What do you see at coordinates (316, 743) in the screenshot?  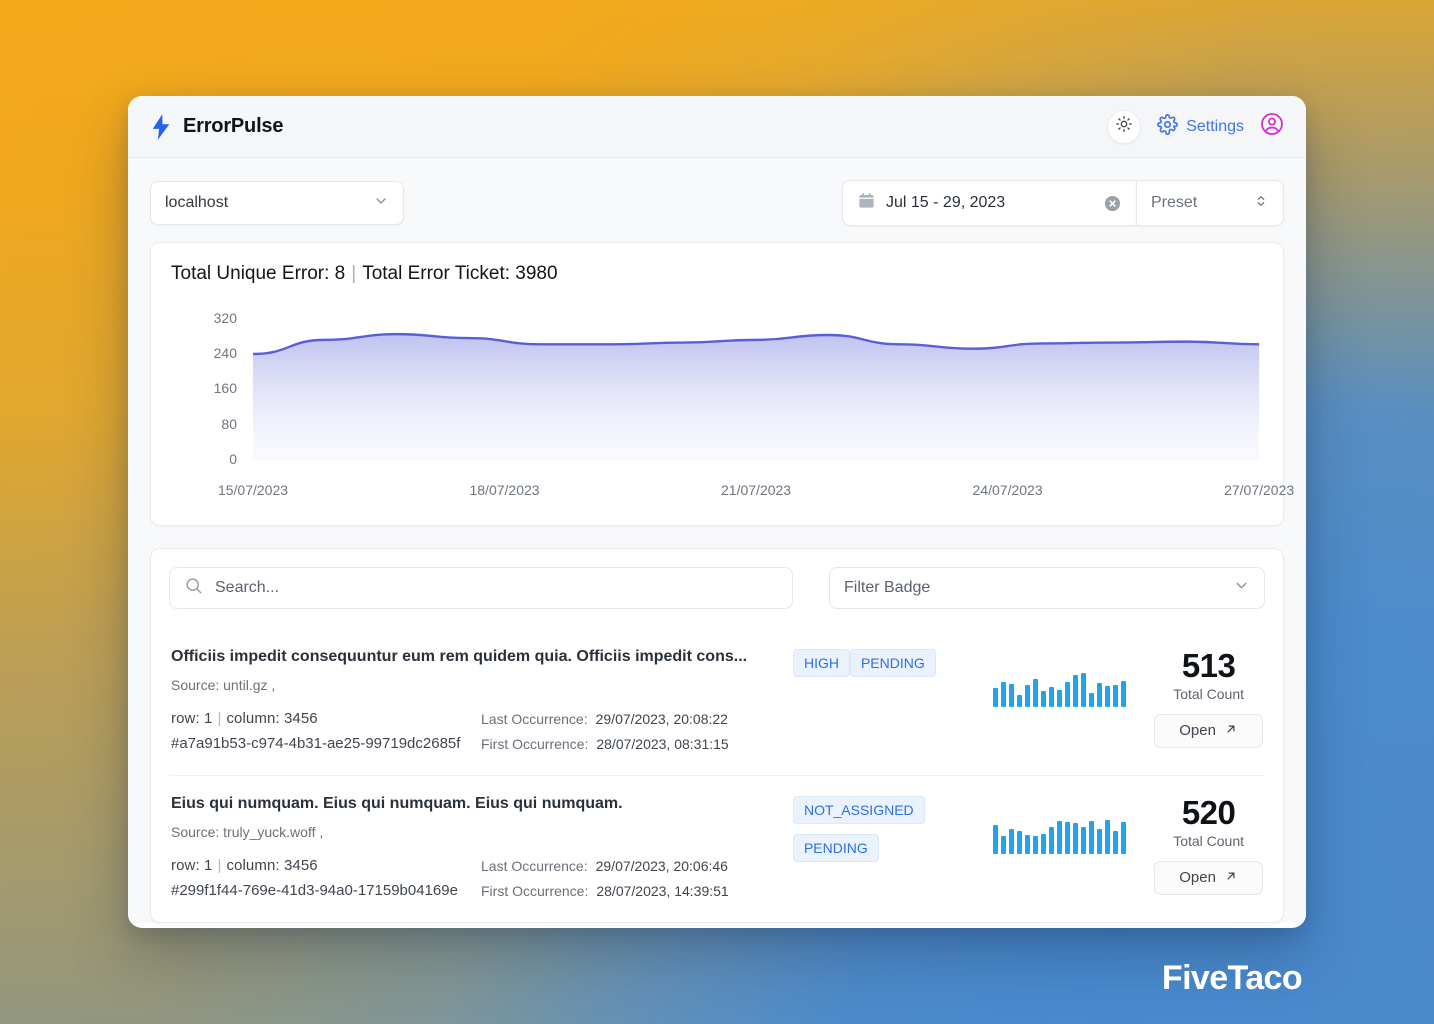 I see `error-hash: #a7a91b53-c974-4b31-ae25-99719dc2685f` at bounding box center [316, 743].